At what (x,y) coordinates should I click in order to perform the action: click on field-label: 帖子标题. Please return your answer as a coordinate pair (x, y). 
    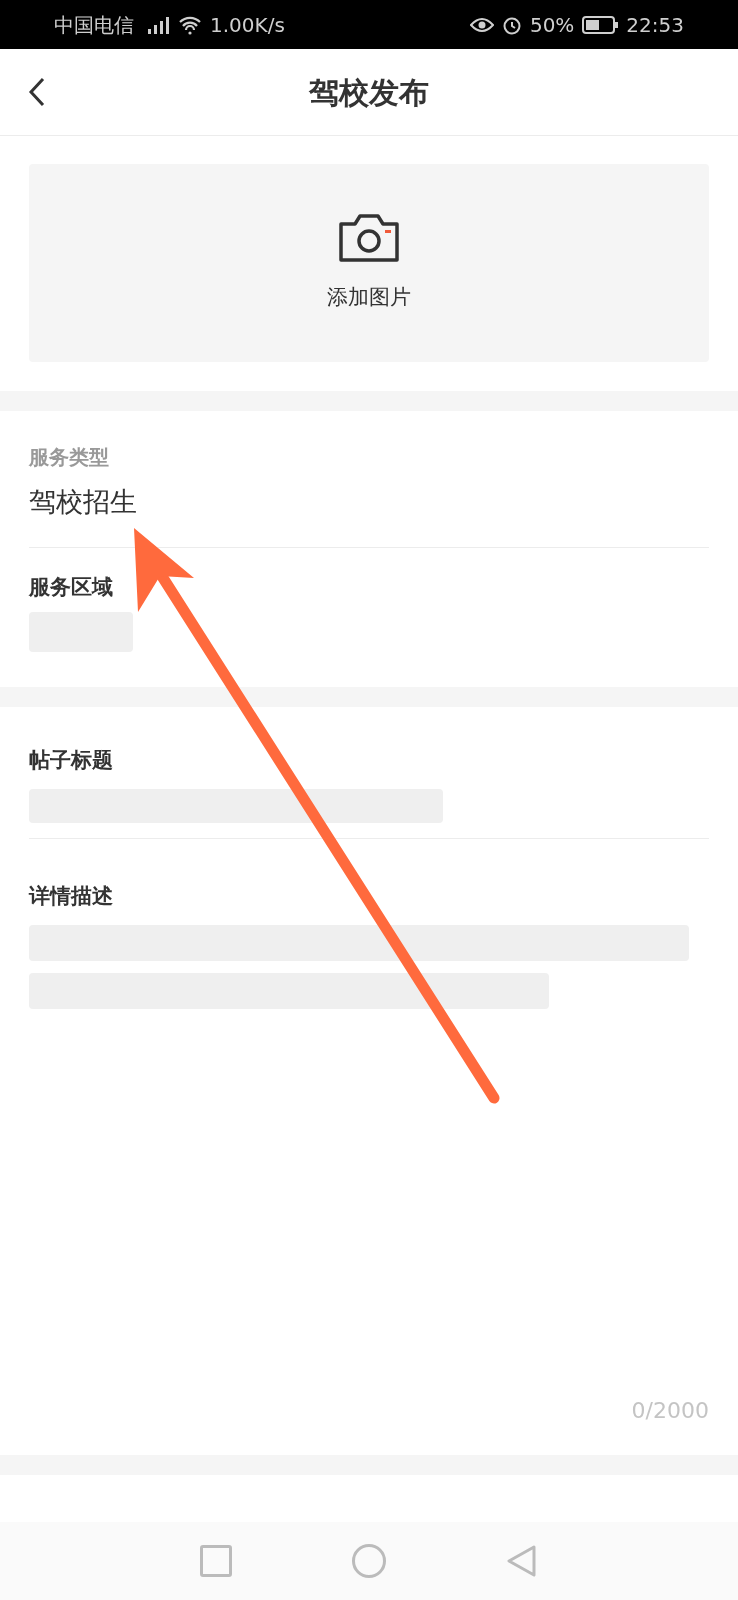
    Looking at the image, I should click on (71, 760).